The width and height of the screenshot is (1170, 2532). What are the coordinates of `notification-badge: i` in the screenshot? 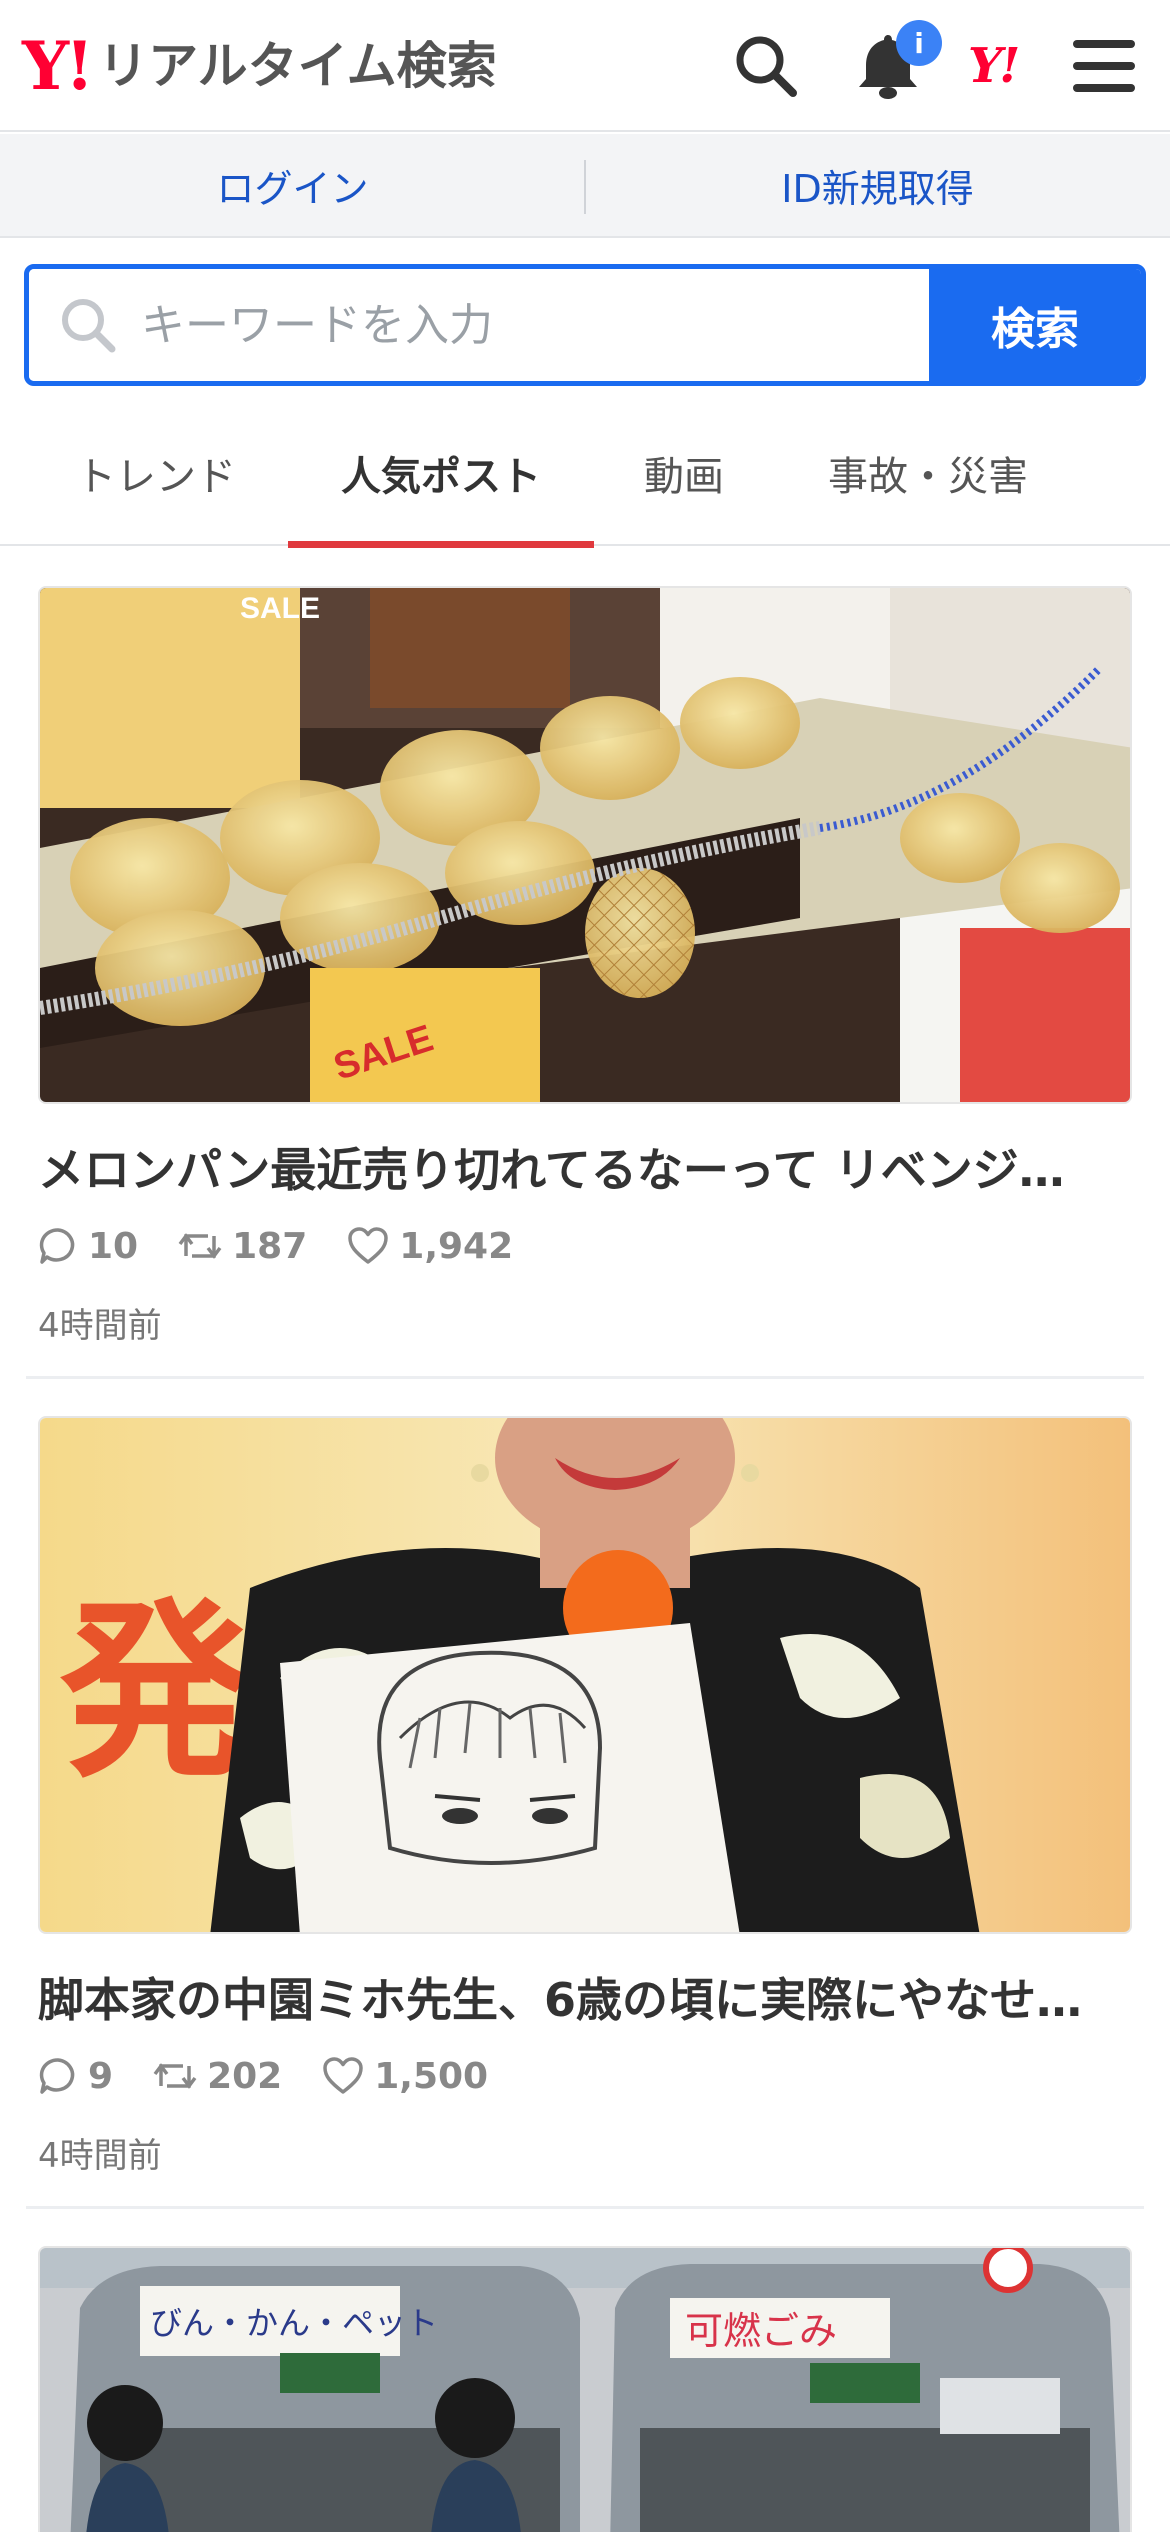 It's located at (919, 43).